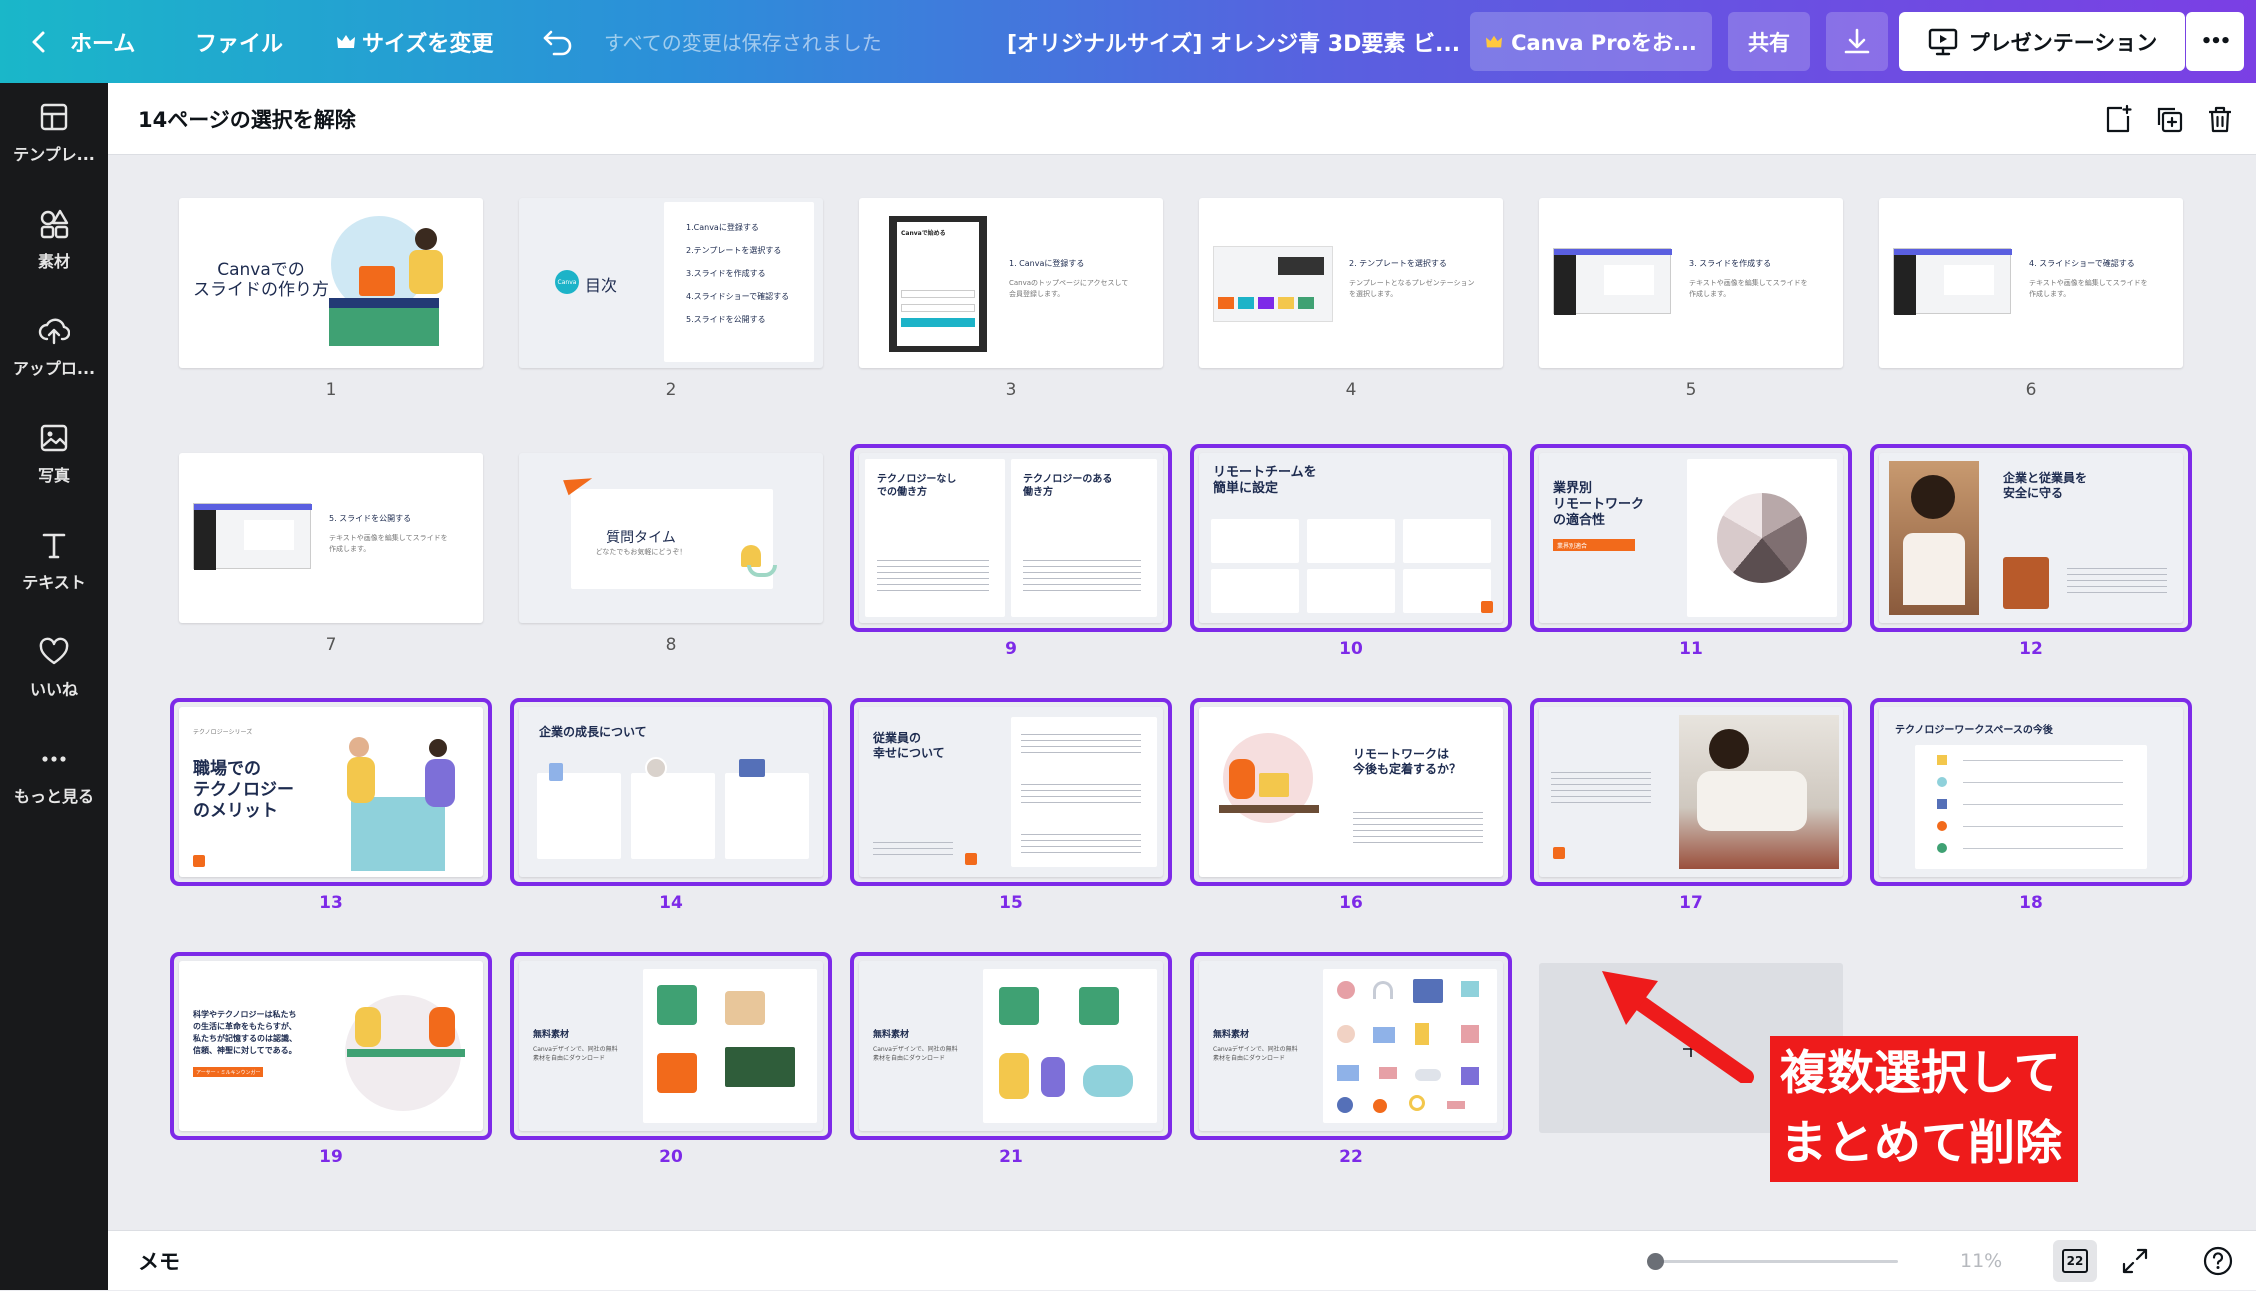  What do you see at coordinates (331, 805) in the screenshot?
I see `page-thumbnail-13: テクノロジーシリーズ 職場での テクノロジー のメリット 13` at bounding box center [331, 805].